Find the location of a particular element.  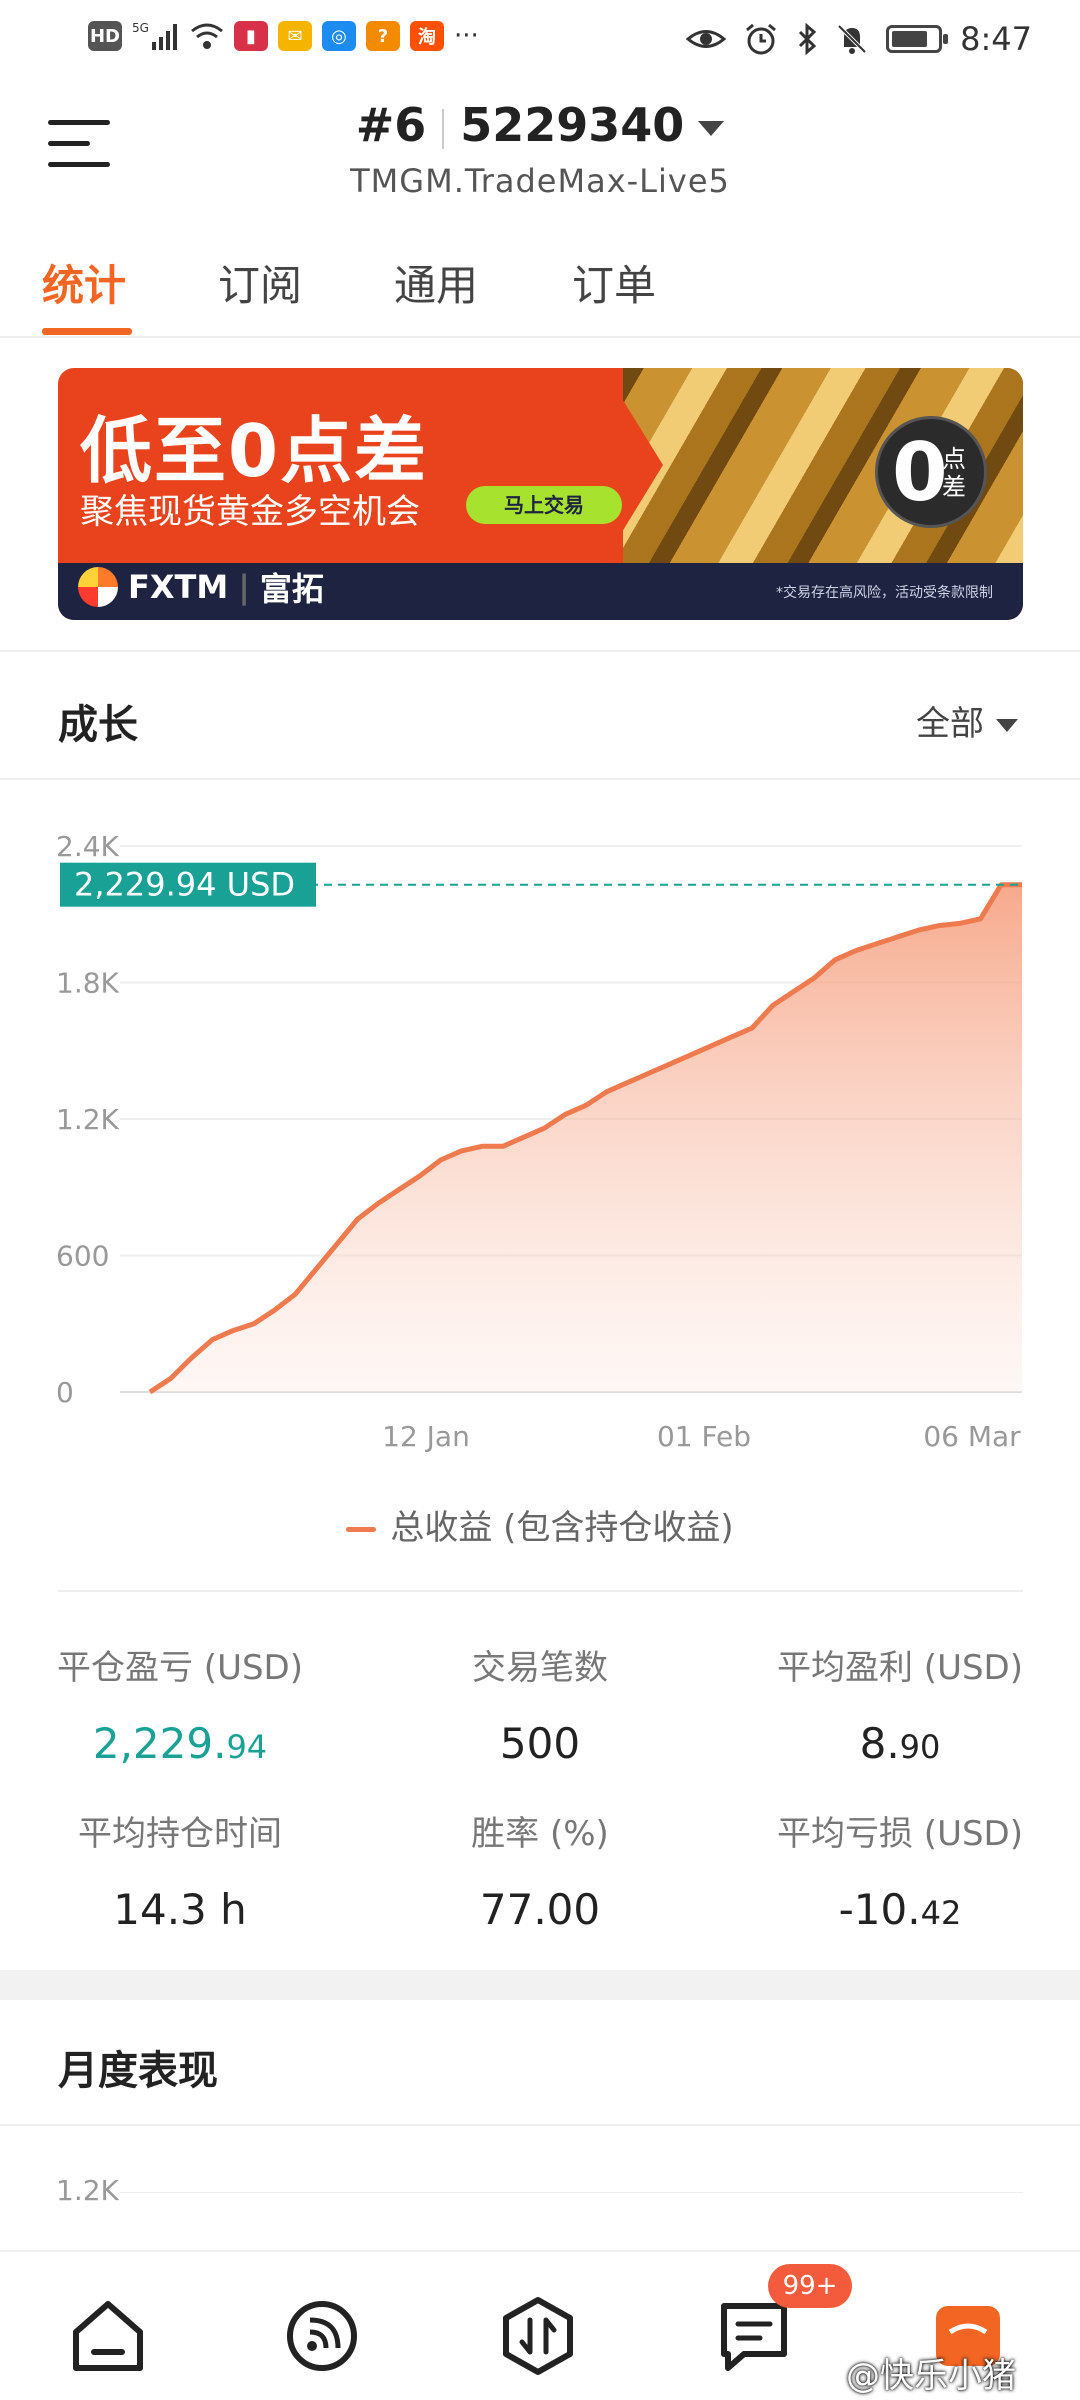

x-tick-label: 06 Mar is located at coordinates (972, 1436).